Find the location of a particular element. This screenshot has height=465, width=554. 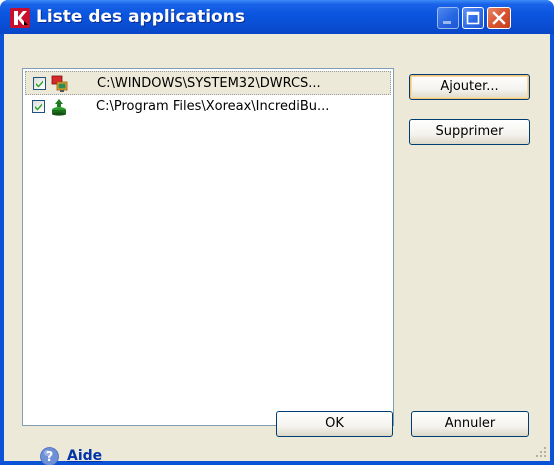

minimize-button is located at coordinates (448, 18).